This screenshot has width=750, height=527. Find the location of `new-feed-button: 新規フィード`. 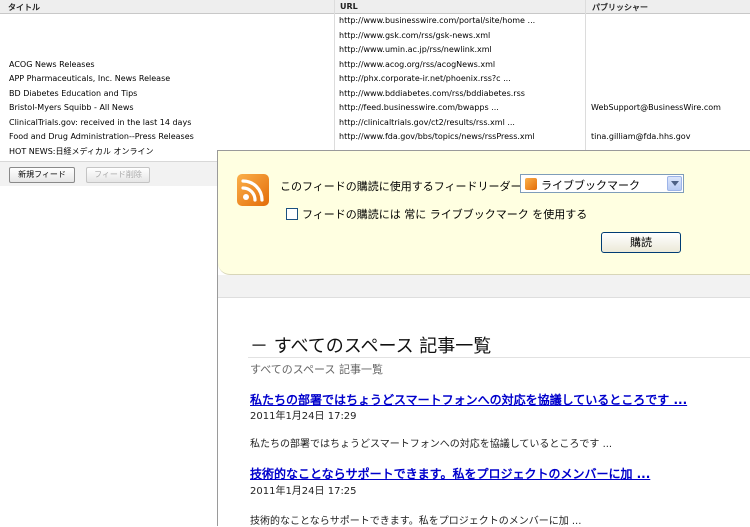

new-feed-button: 新規フィード is located at coordinates (42, 175).